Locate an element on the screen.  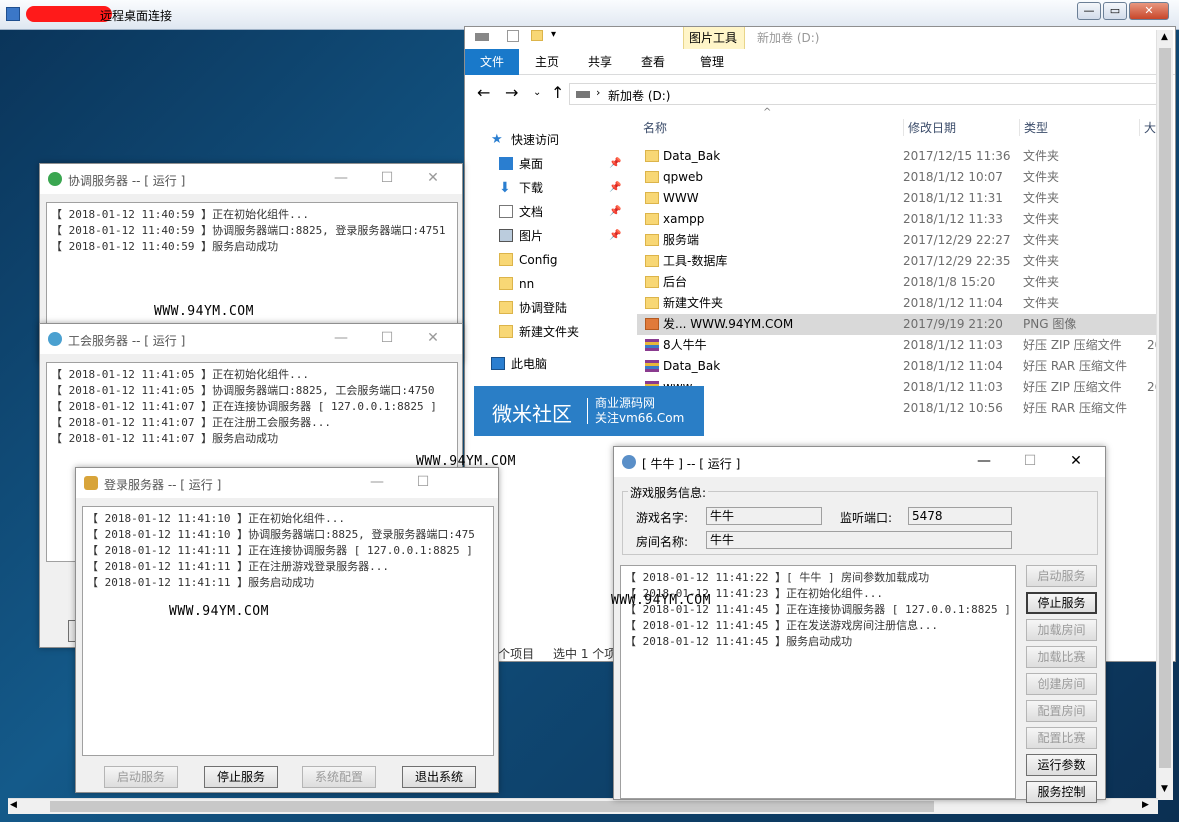
nav-nn: nn is located at coordinates (542, 284).